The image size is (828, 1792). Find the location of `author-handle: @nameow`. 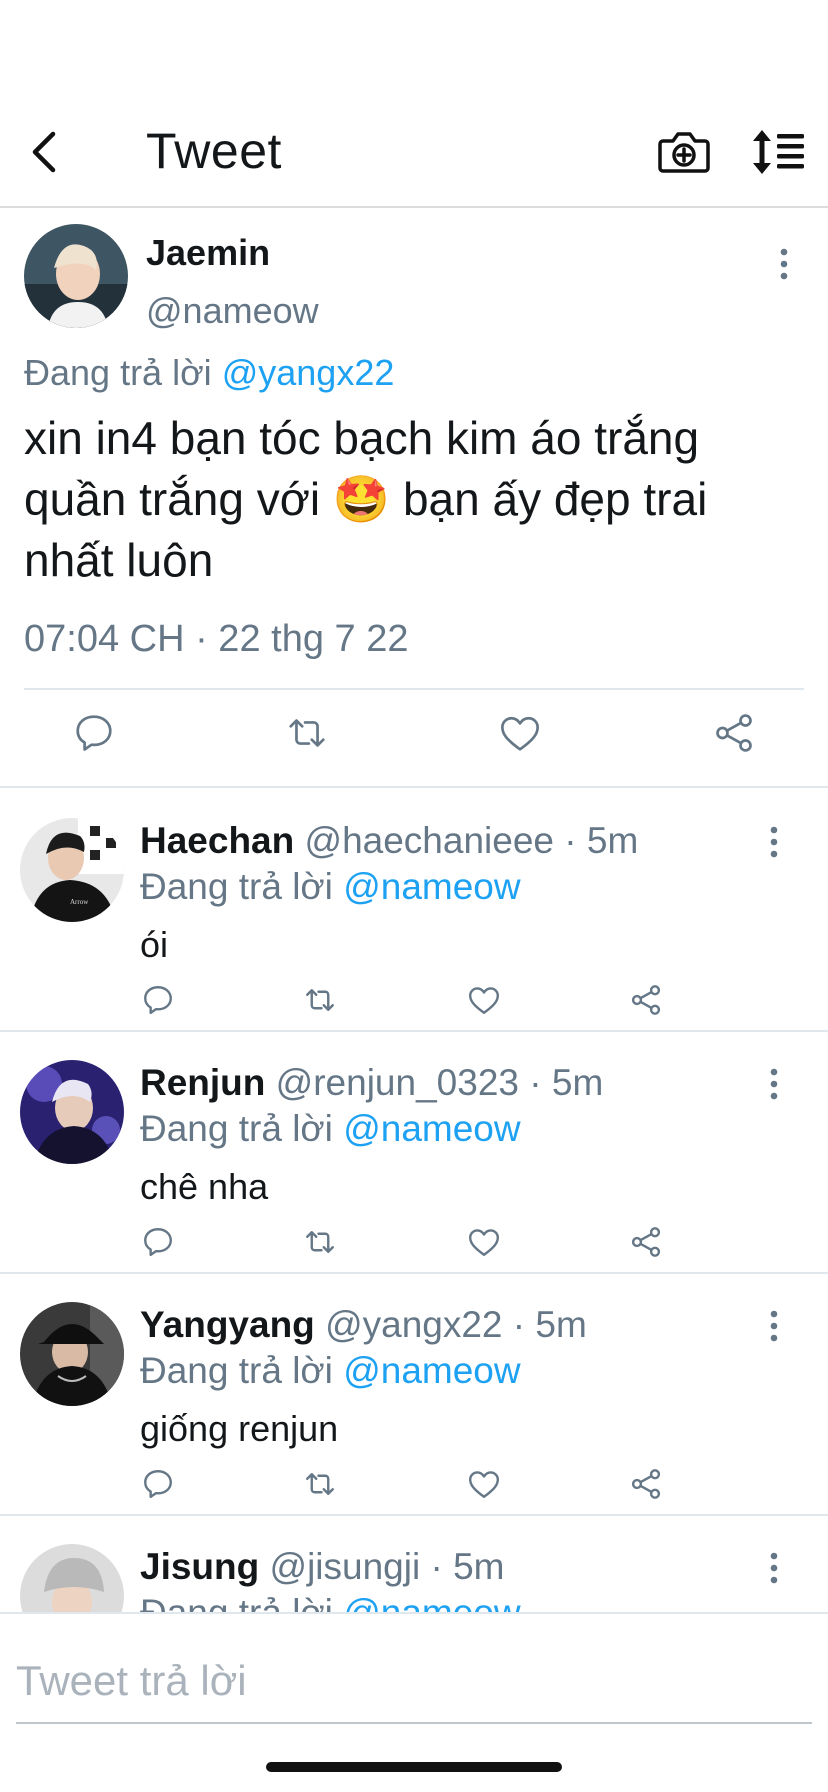

author-handle: @nameow is located at coordinates (232, 311).